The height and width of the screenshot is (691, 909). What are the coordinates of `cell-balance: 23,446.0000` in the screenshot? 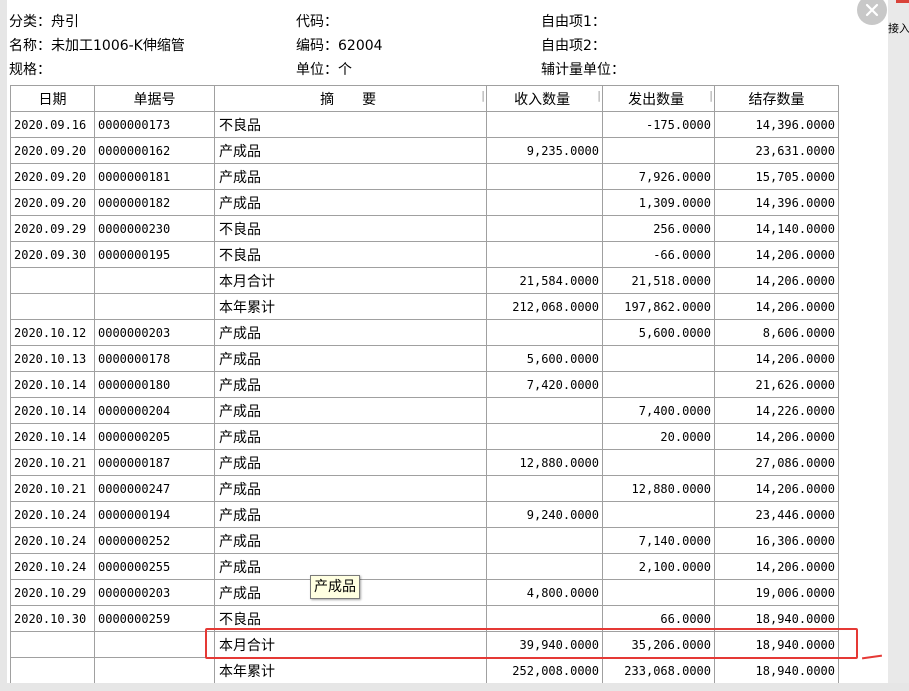 It's located at (776, 514).